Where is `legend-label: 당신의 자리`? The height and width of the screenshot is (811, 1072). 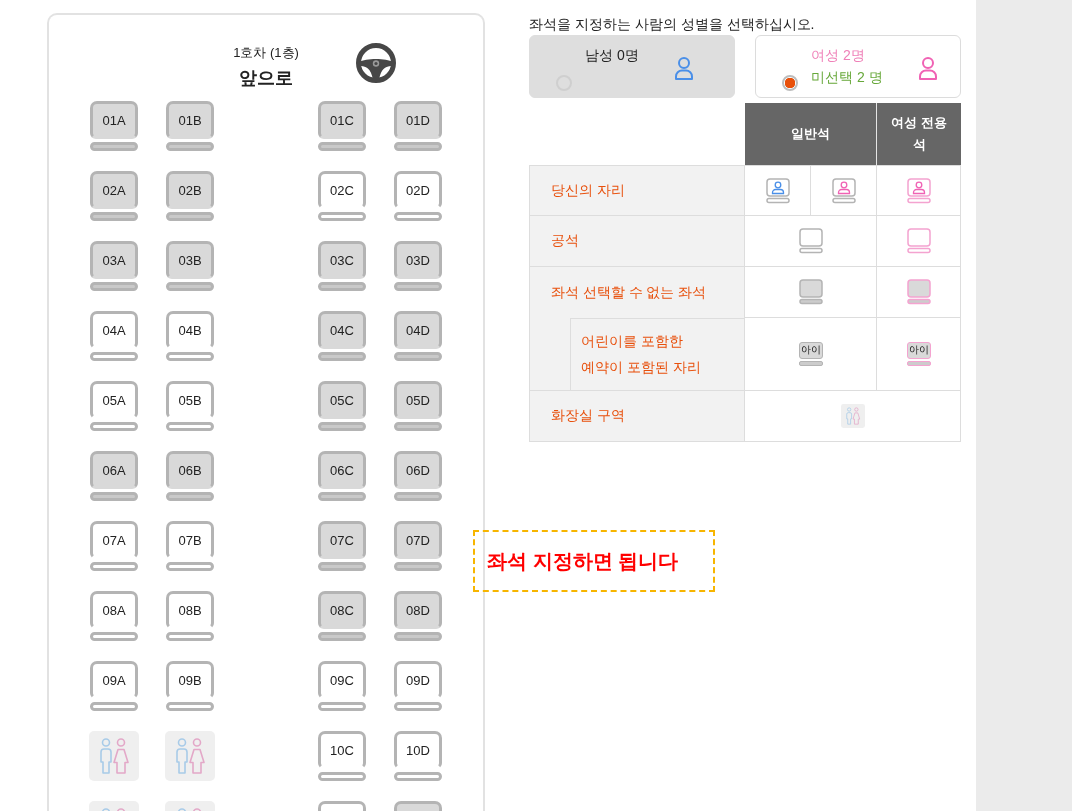 legend-label: 당신의 자리 is located at coordinates (637, 190).